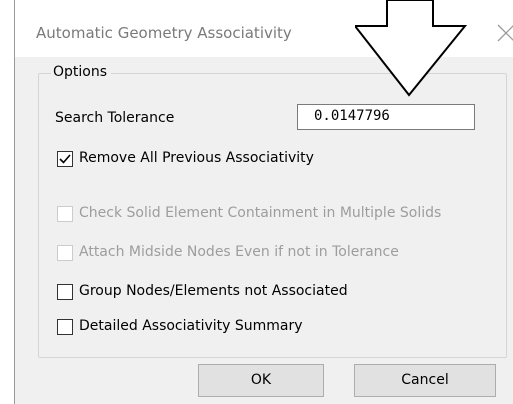 The image size is (513, 404). What do you see at coordinates (261, 380) in the screenshot?
I see `ok-button: OK` at bounding box center [261, 380].